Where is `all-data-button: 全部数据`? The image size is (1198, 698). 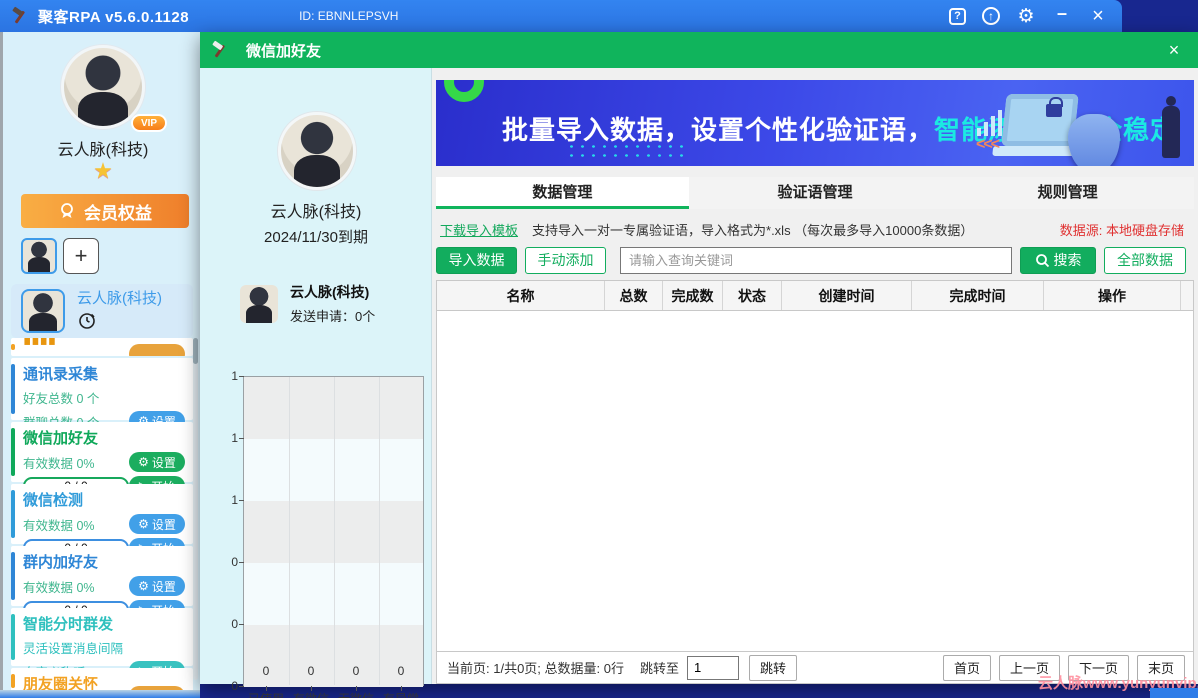
all-data-button: 全部数据 is located at coordinates (1145, 260).